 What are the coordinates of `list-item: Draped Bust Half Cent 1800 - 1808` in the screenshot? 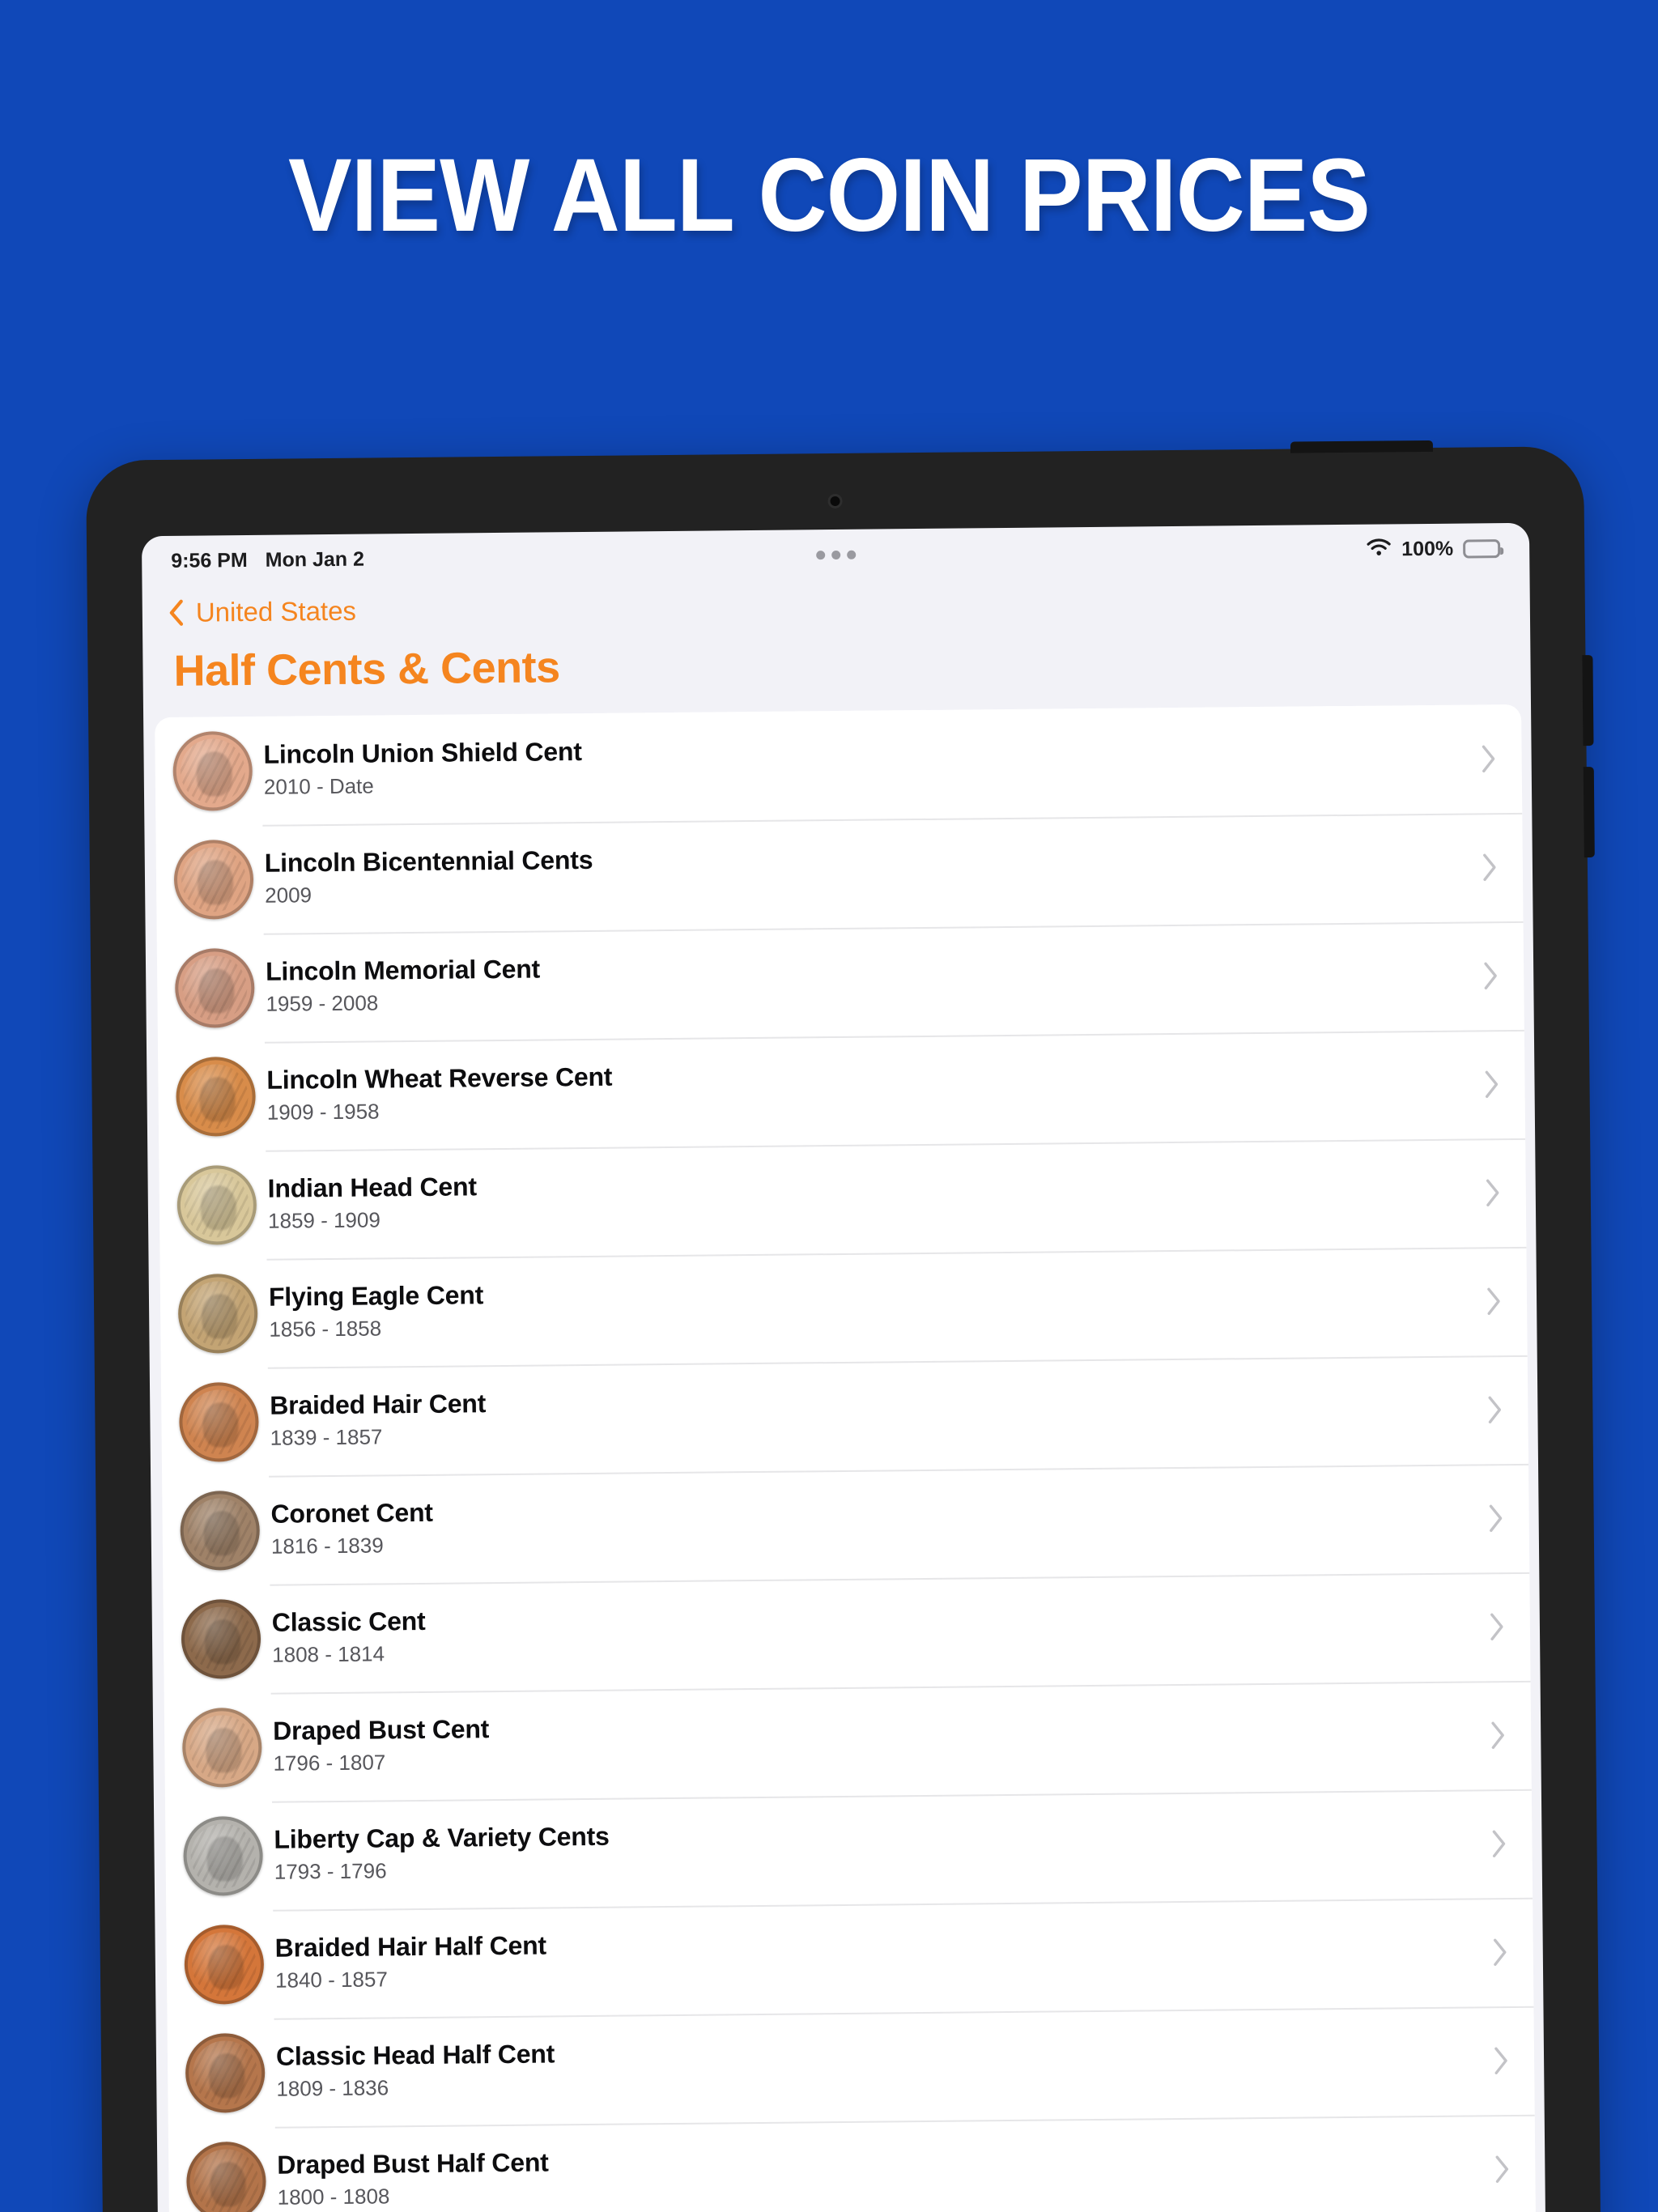 It's located at (852, 2164).